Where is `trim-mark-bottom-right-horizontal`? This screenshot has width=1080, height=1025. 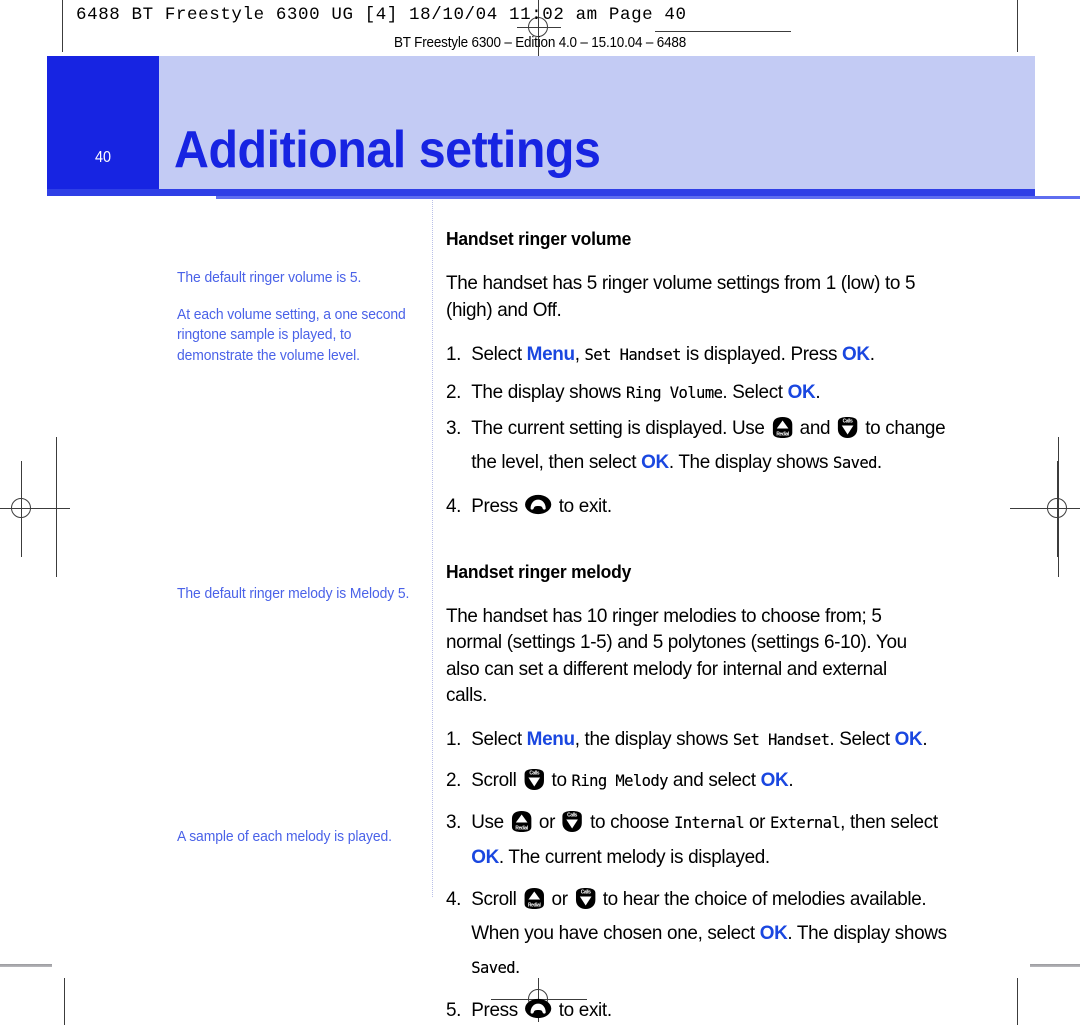 trim-mark-bottom-right-horizontal is located at coordinates (1055, 965).